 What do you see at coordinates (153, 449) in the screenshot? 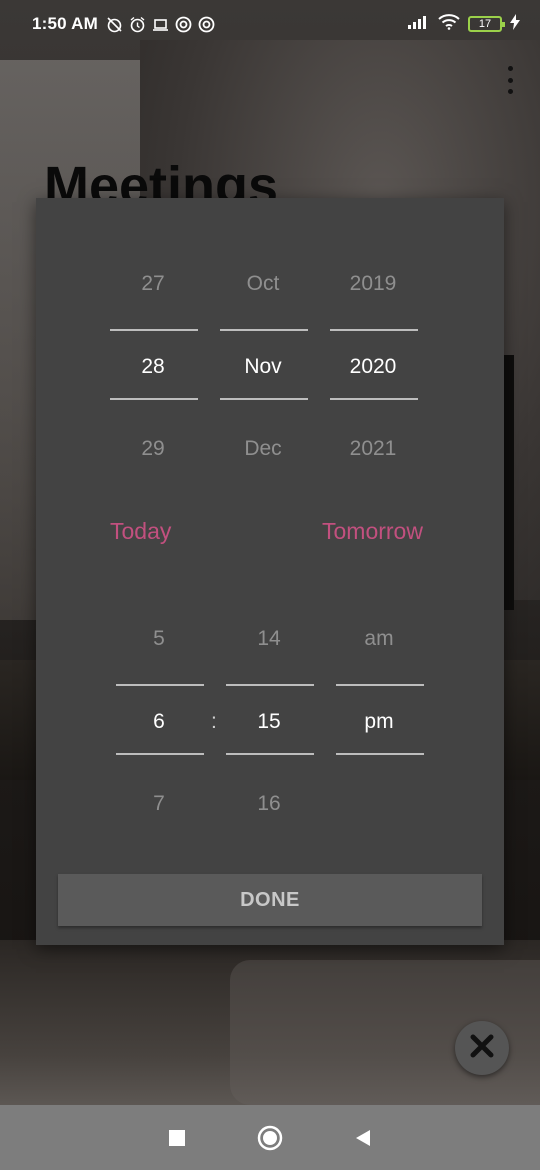
I see `day-next: 29` at bounding box center [153, 449].